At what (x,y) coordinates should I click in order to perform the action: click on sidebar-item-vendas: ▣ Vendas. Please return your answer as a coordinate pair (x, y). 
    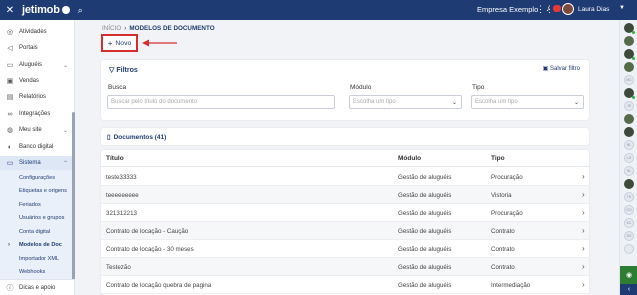
    Looking at the image, I should click on (37, 81).